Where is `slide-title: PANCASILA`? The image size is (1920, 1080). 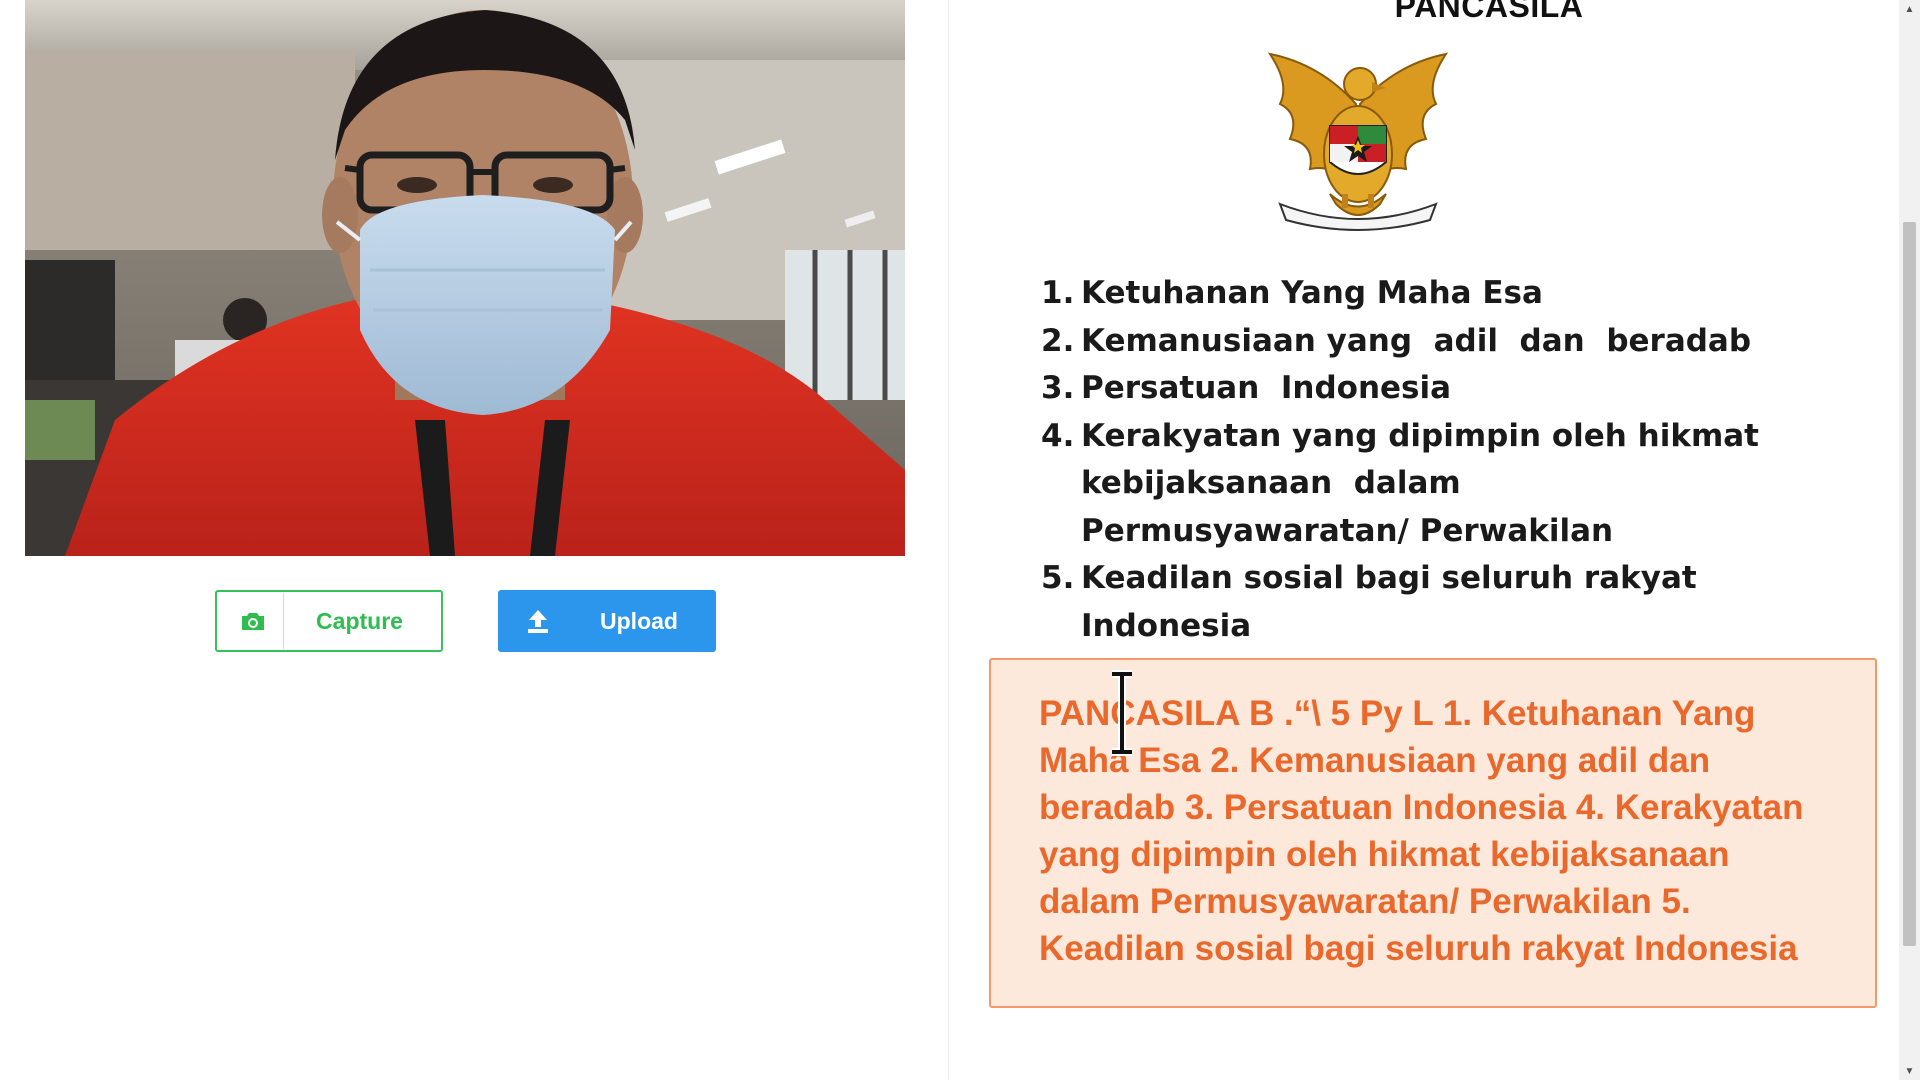
slide-title: PANCASILA is located at coordinates (1489, 12).